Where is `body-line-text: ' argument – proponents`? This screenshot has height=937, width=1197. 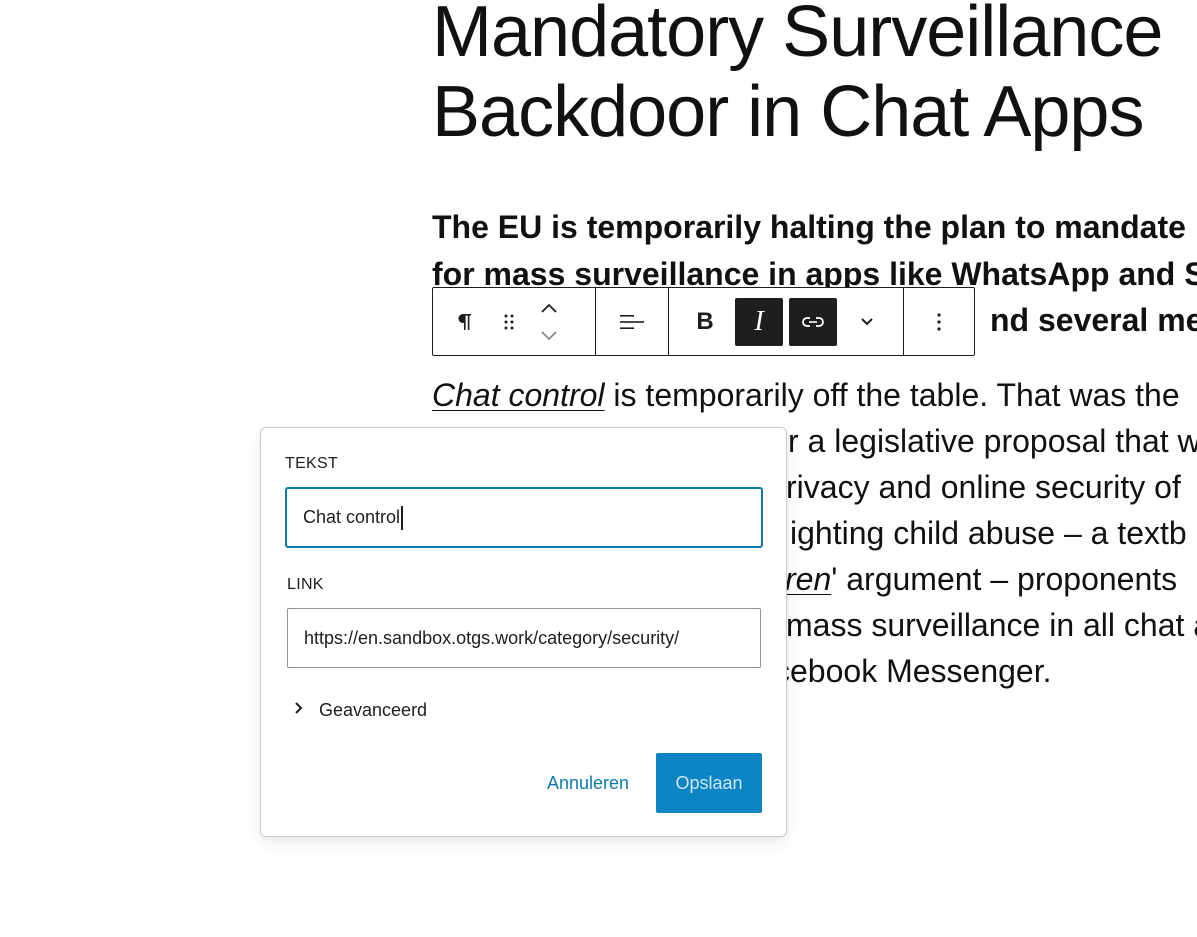
body-line-text: ' argument – proponents is located at coordinates (1004, 579).